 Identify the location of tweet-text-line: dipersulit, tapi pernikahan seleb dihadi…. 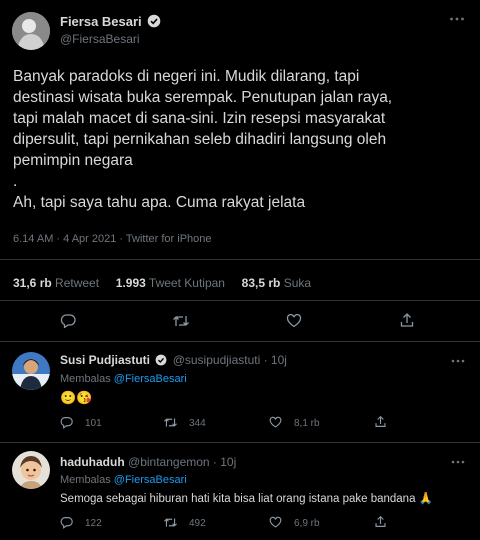
(200, 139).